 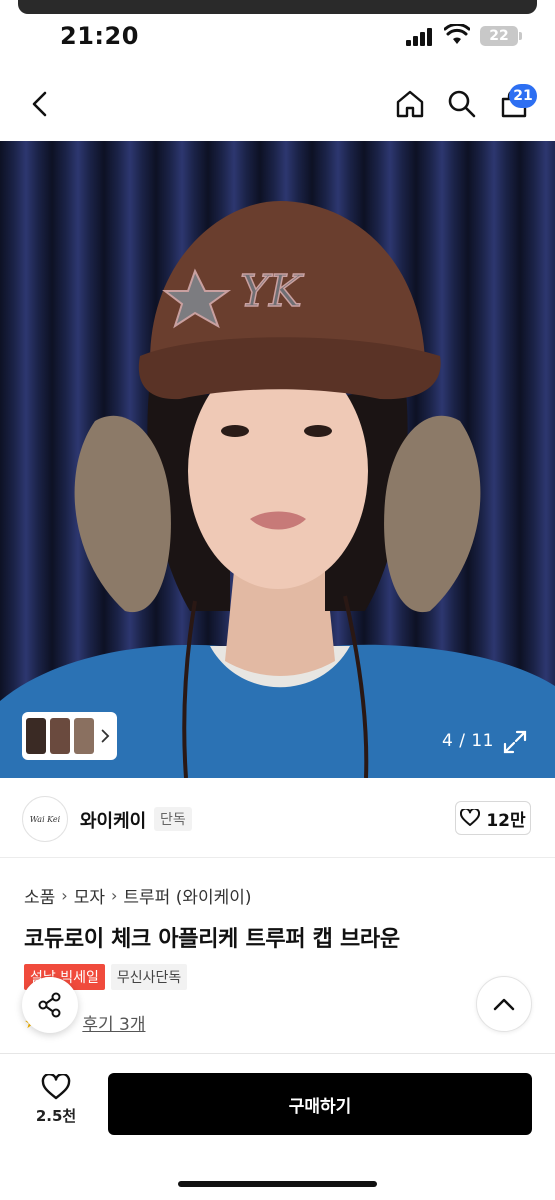 I want to click on top-sliver, so click(x=277, y=7).